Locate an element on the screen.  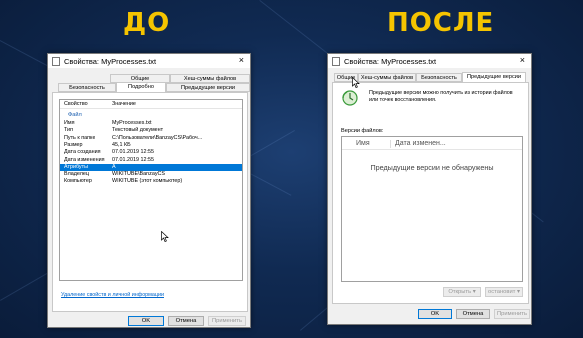
table-row: Дата создания 07.01.2019 12:55 is located at coordinates (151, 152).